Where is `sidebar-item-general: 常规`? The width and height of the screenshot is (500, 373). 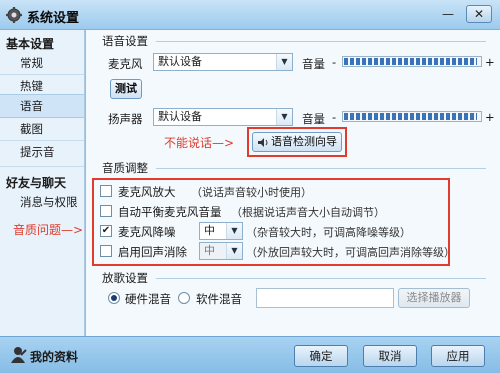 sidebar-item-general: 常规 is located at coordinates (42, 63).